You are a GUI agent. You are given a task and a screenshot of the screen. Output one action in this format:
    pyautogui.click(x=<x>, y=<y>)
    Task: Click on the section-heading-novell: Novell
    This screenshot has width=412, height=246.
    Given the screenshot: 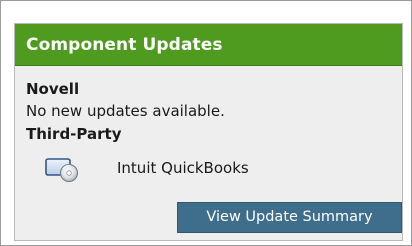 What is the action you would take?
    pyautogui.click(x=53, y=89)
    